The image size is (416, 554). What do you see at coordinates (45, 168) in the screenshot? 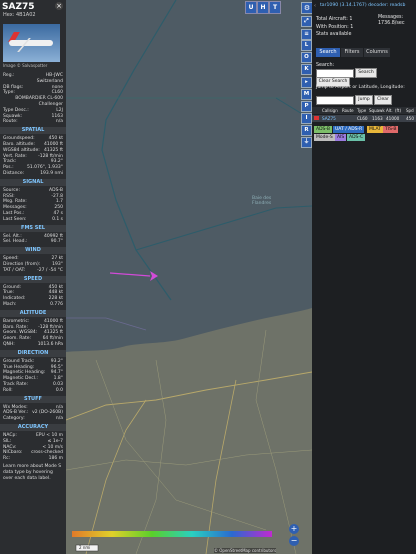
I see `field-value: 51.076°, 1.933°` at bounding box center [45, 168].